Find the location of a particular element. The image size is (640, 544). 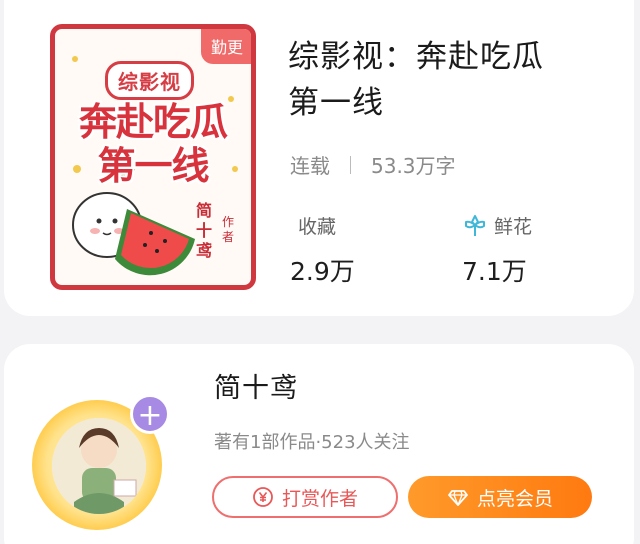

serial-status: 连载 is located at coordinates (310, 166).